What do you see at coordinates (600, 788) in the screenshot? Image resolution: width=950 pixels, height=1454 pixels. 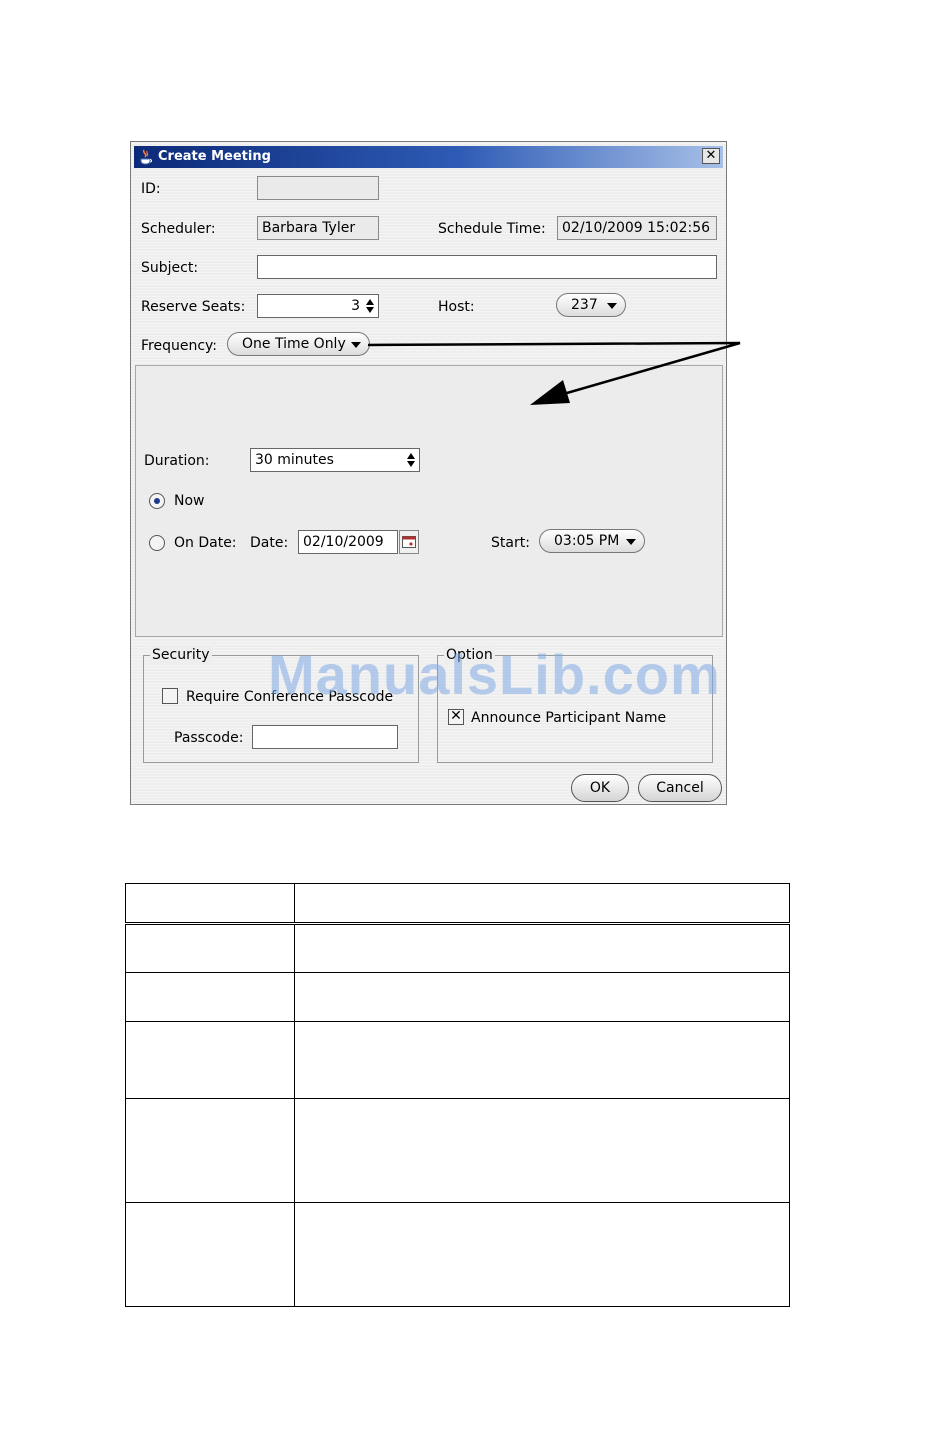 I see `ok-button: OK` at bounding box center [600, 788].